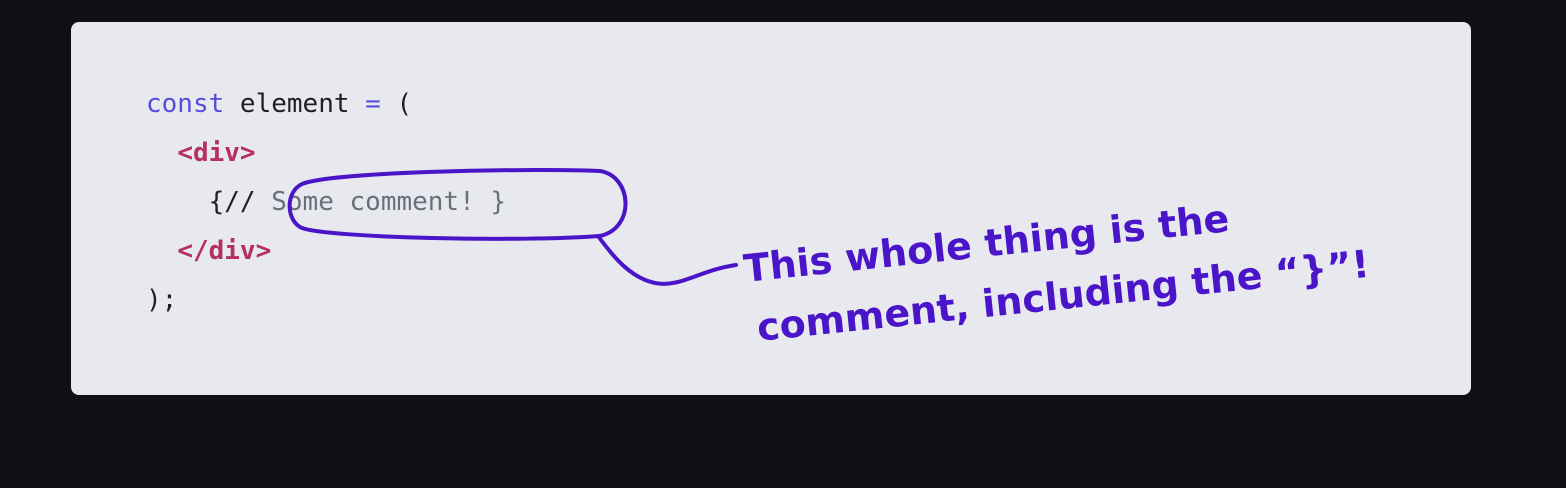 The image size is (1566, 488). What do you see at coordinates (326, 153) in the screenshot?
I see `code-line-2: <div>` at bounding box center [326, 153].